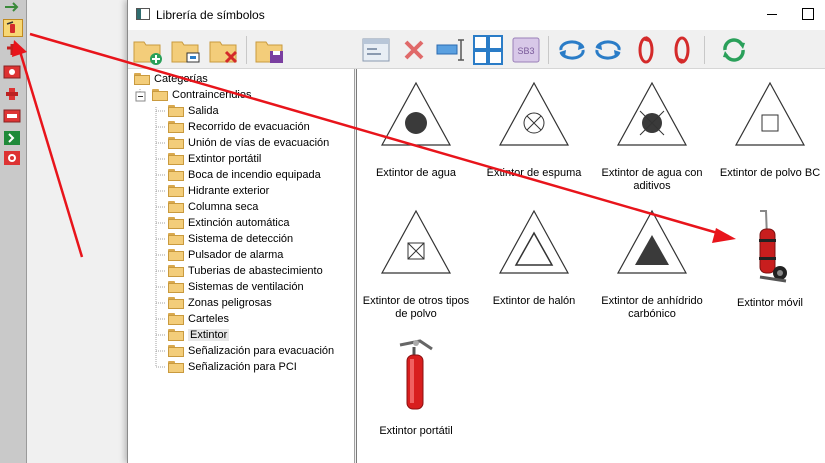  I want to click on minimize-button, so click(773, 14).